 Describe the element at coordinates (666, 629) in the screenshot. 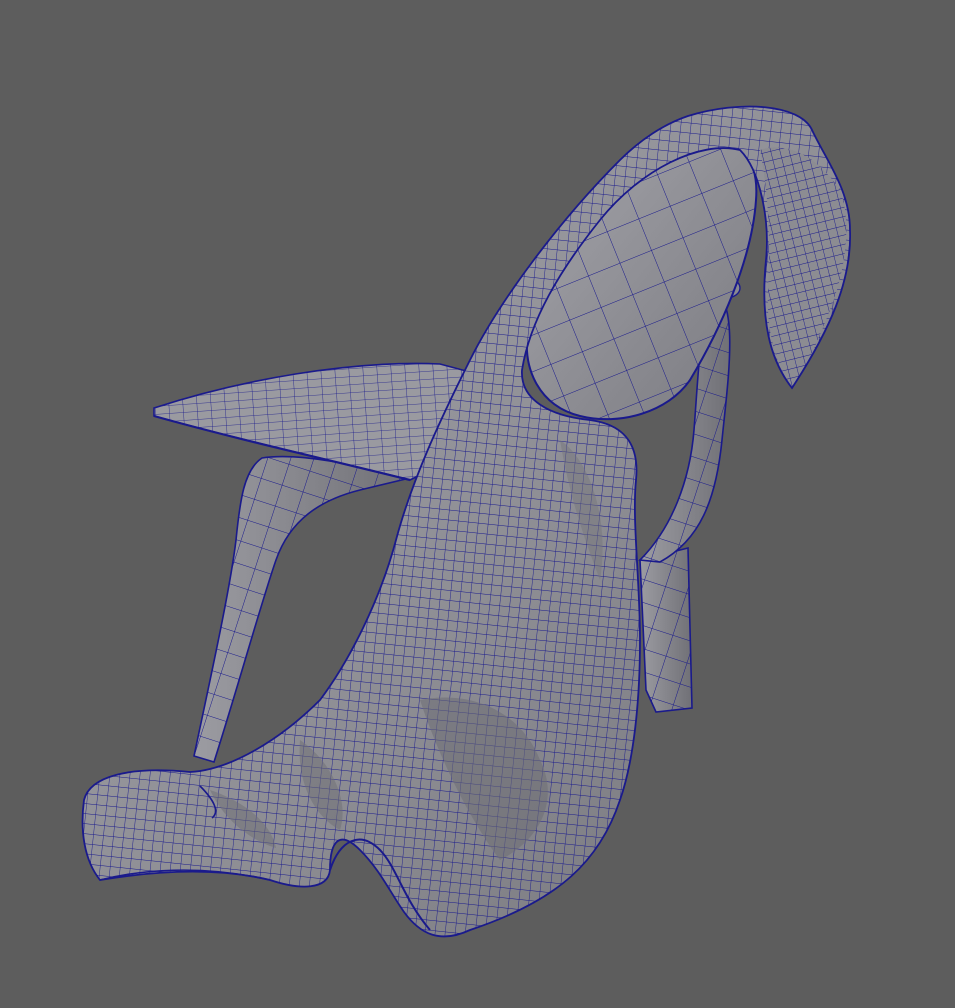

I see `chair-back-leg` at that location.